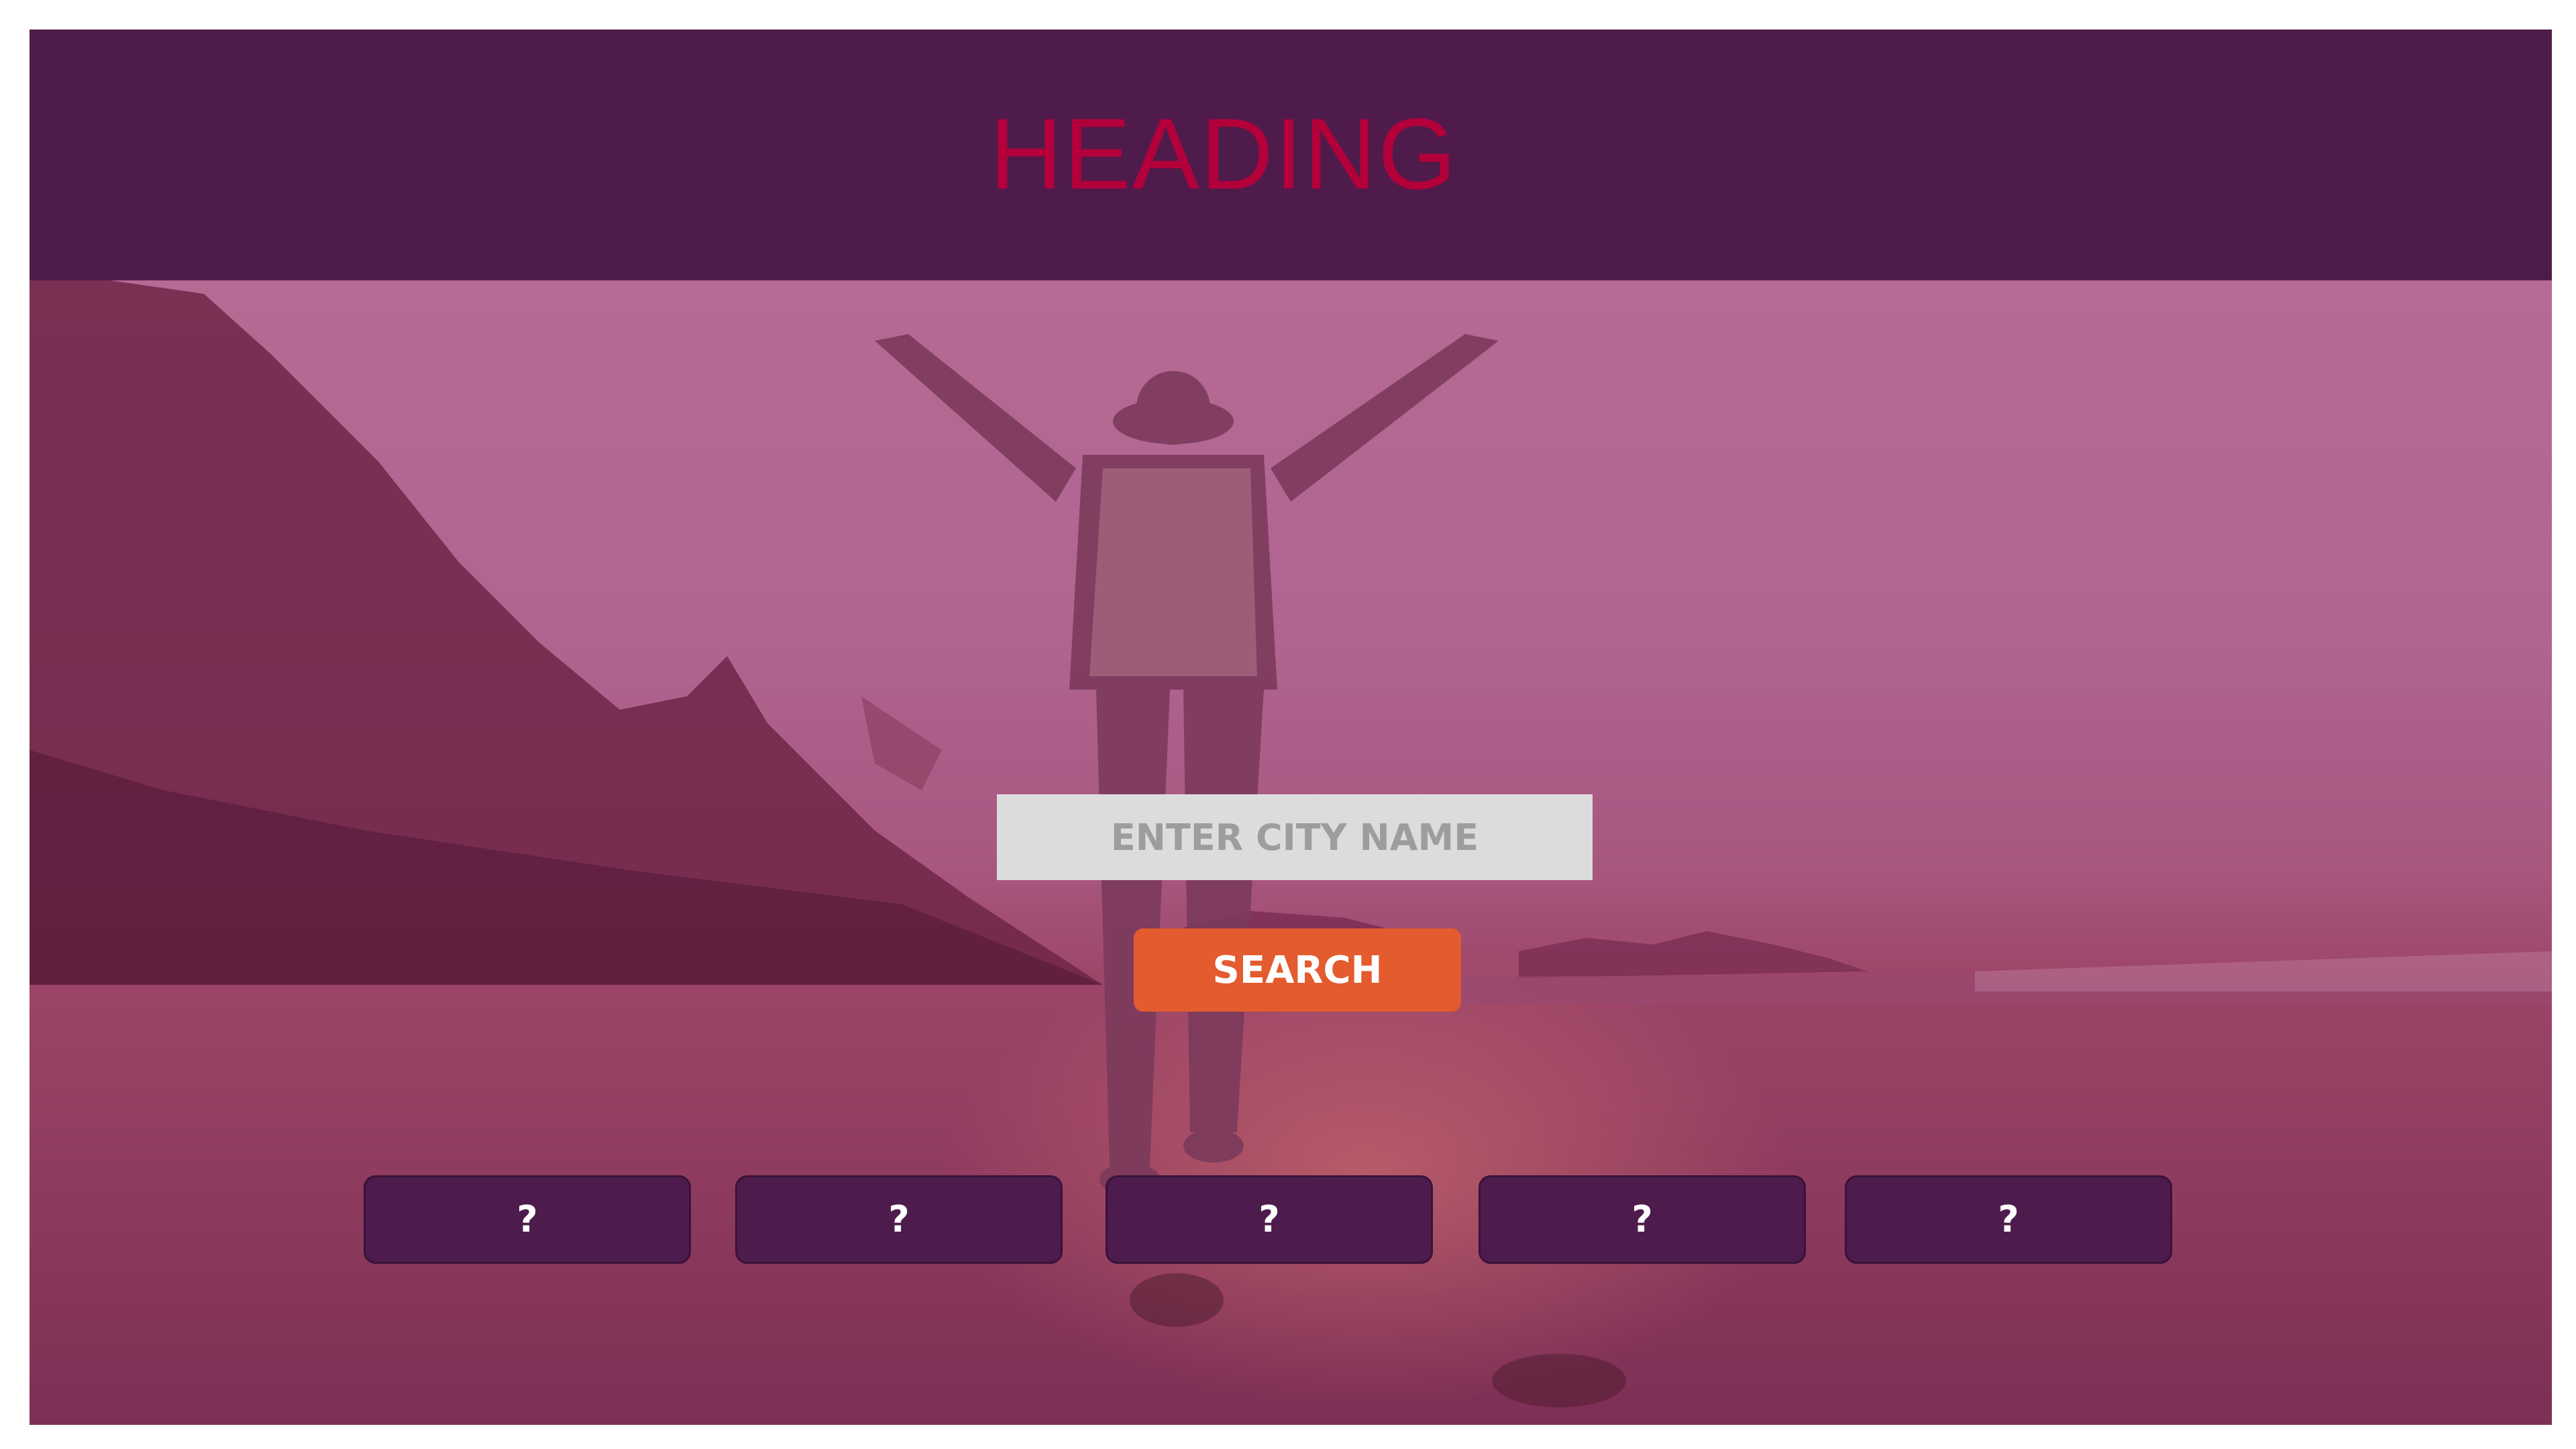 Image resolution: width=2576 pixels, height=1449 pixels. What do you see at coordinates (899, 1219) in the screenshot?
I see `result-card-2: ?` at bounding box center [899, 1219].